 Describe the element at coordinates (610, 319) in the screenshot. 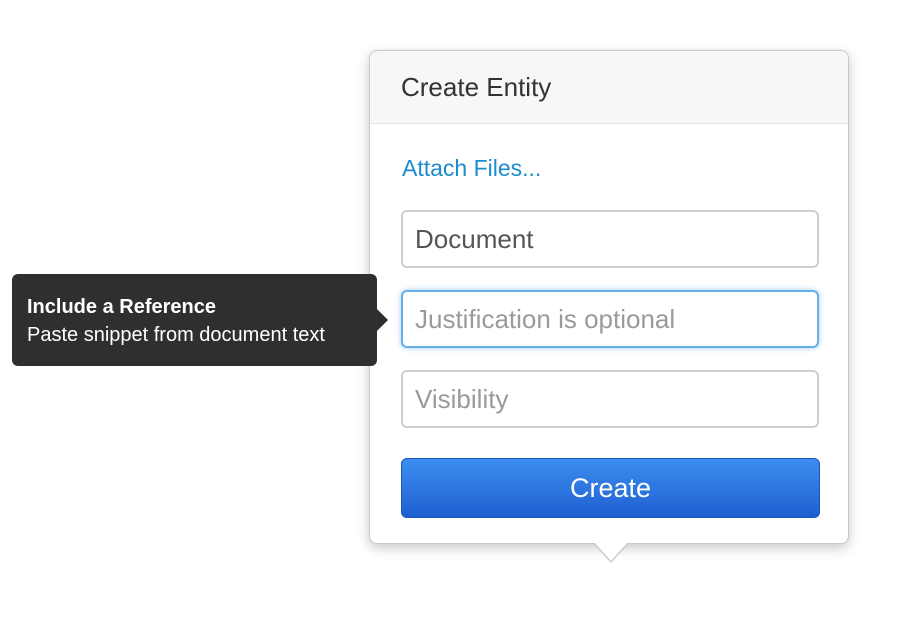

I see `justification-field` at that location.